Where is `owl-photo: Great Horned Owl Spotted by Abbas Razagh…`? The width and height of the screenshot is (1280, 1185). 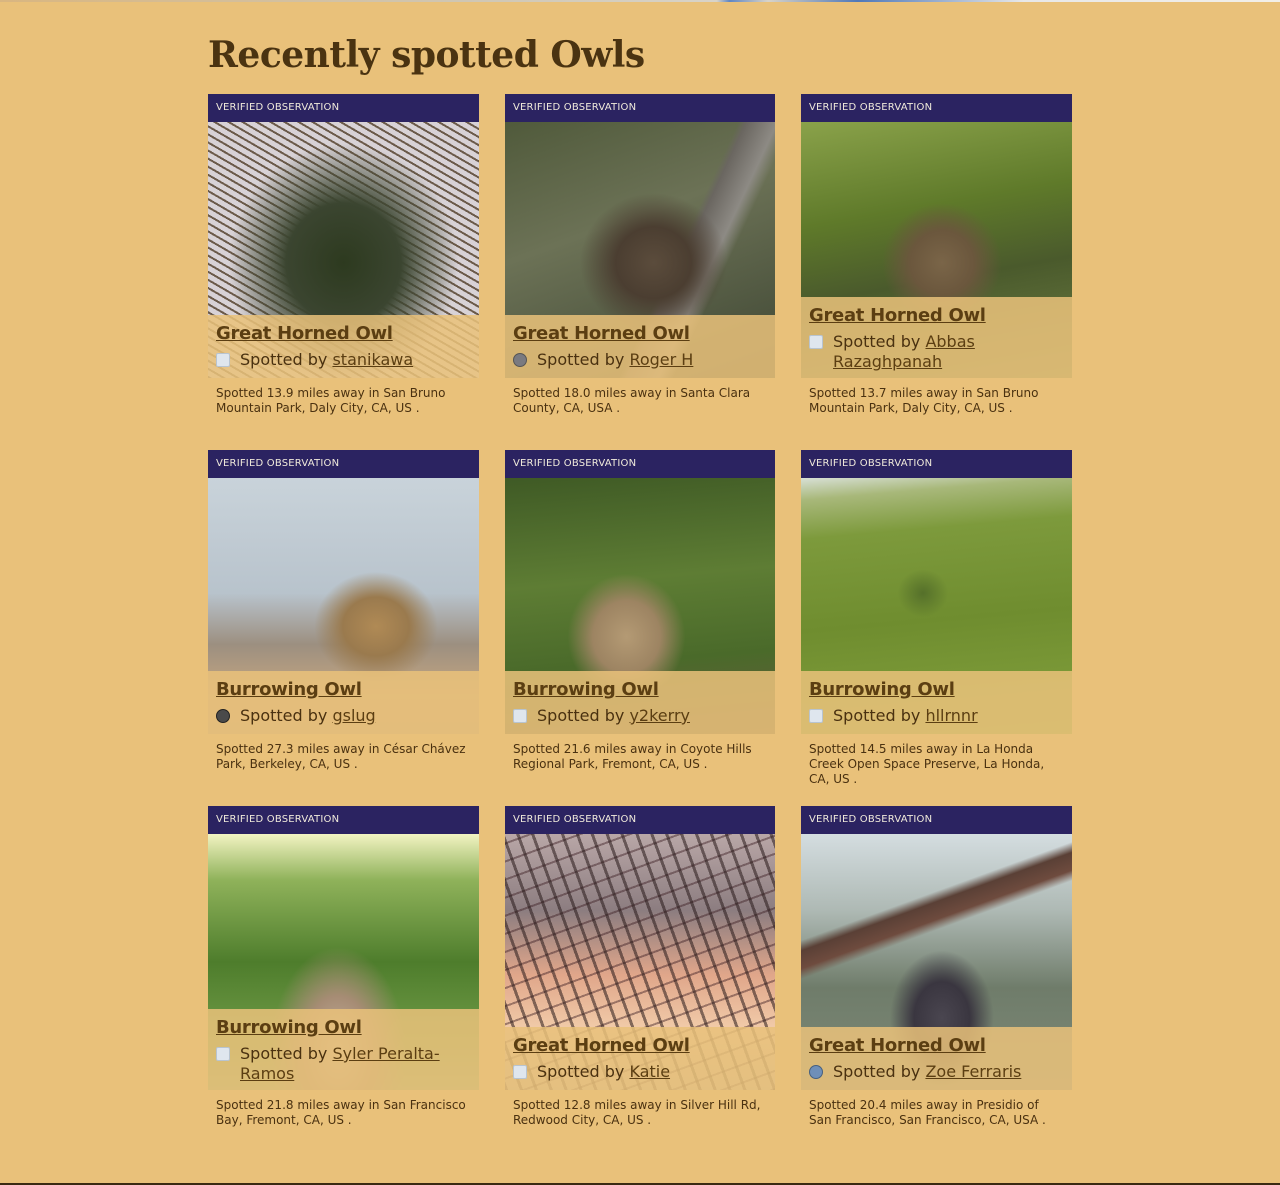
owl-photo: Great Horned Owl Spotted by Abbas Razagh… is located at coordinates (936, 250).